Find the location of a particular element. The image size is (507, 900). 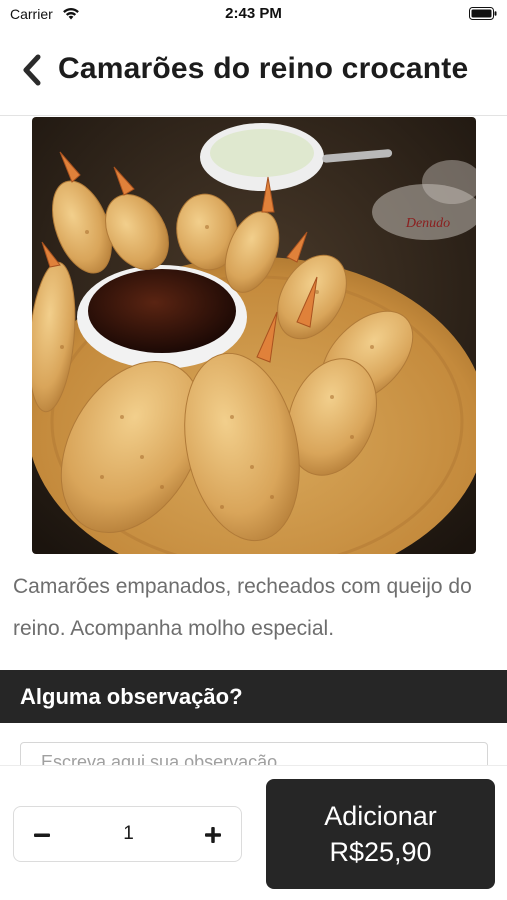

status-bar: Carrier 2:43 PM is located at coordinates (253, 15).